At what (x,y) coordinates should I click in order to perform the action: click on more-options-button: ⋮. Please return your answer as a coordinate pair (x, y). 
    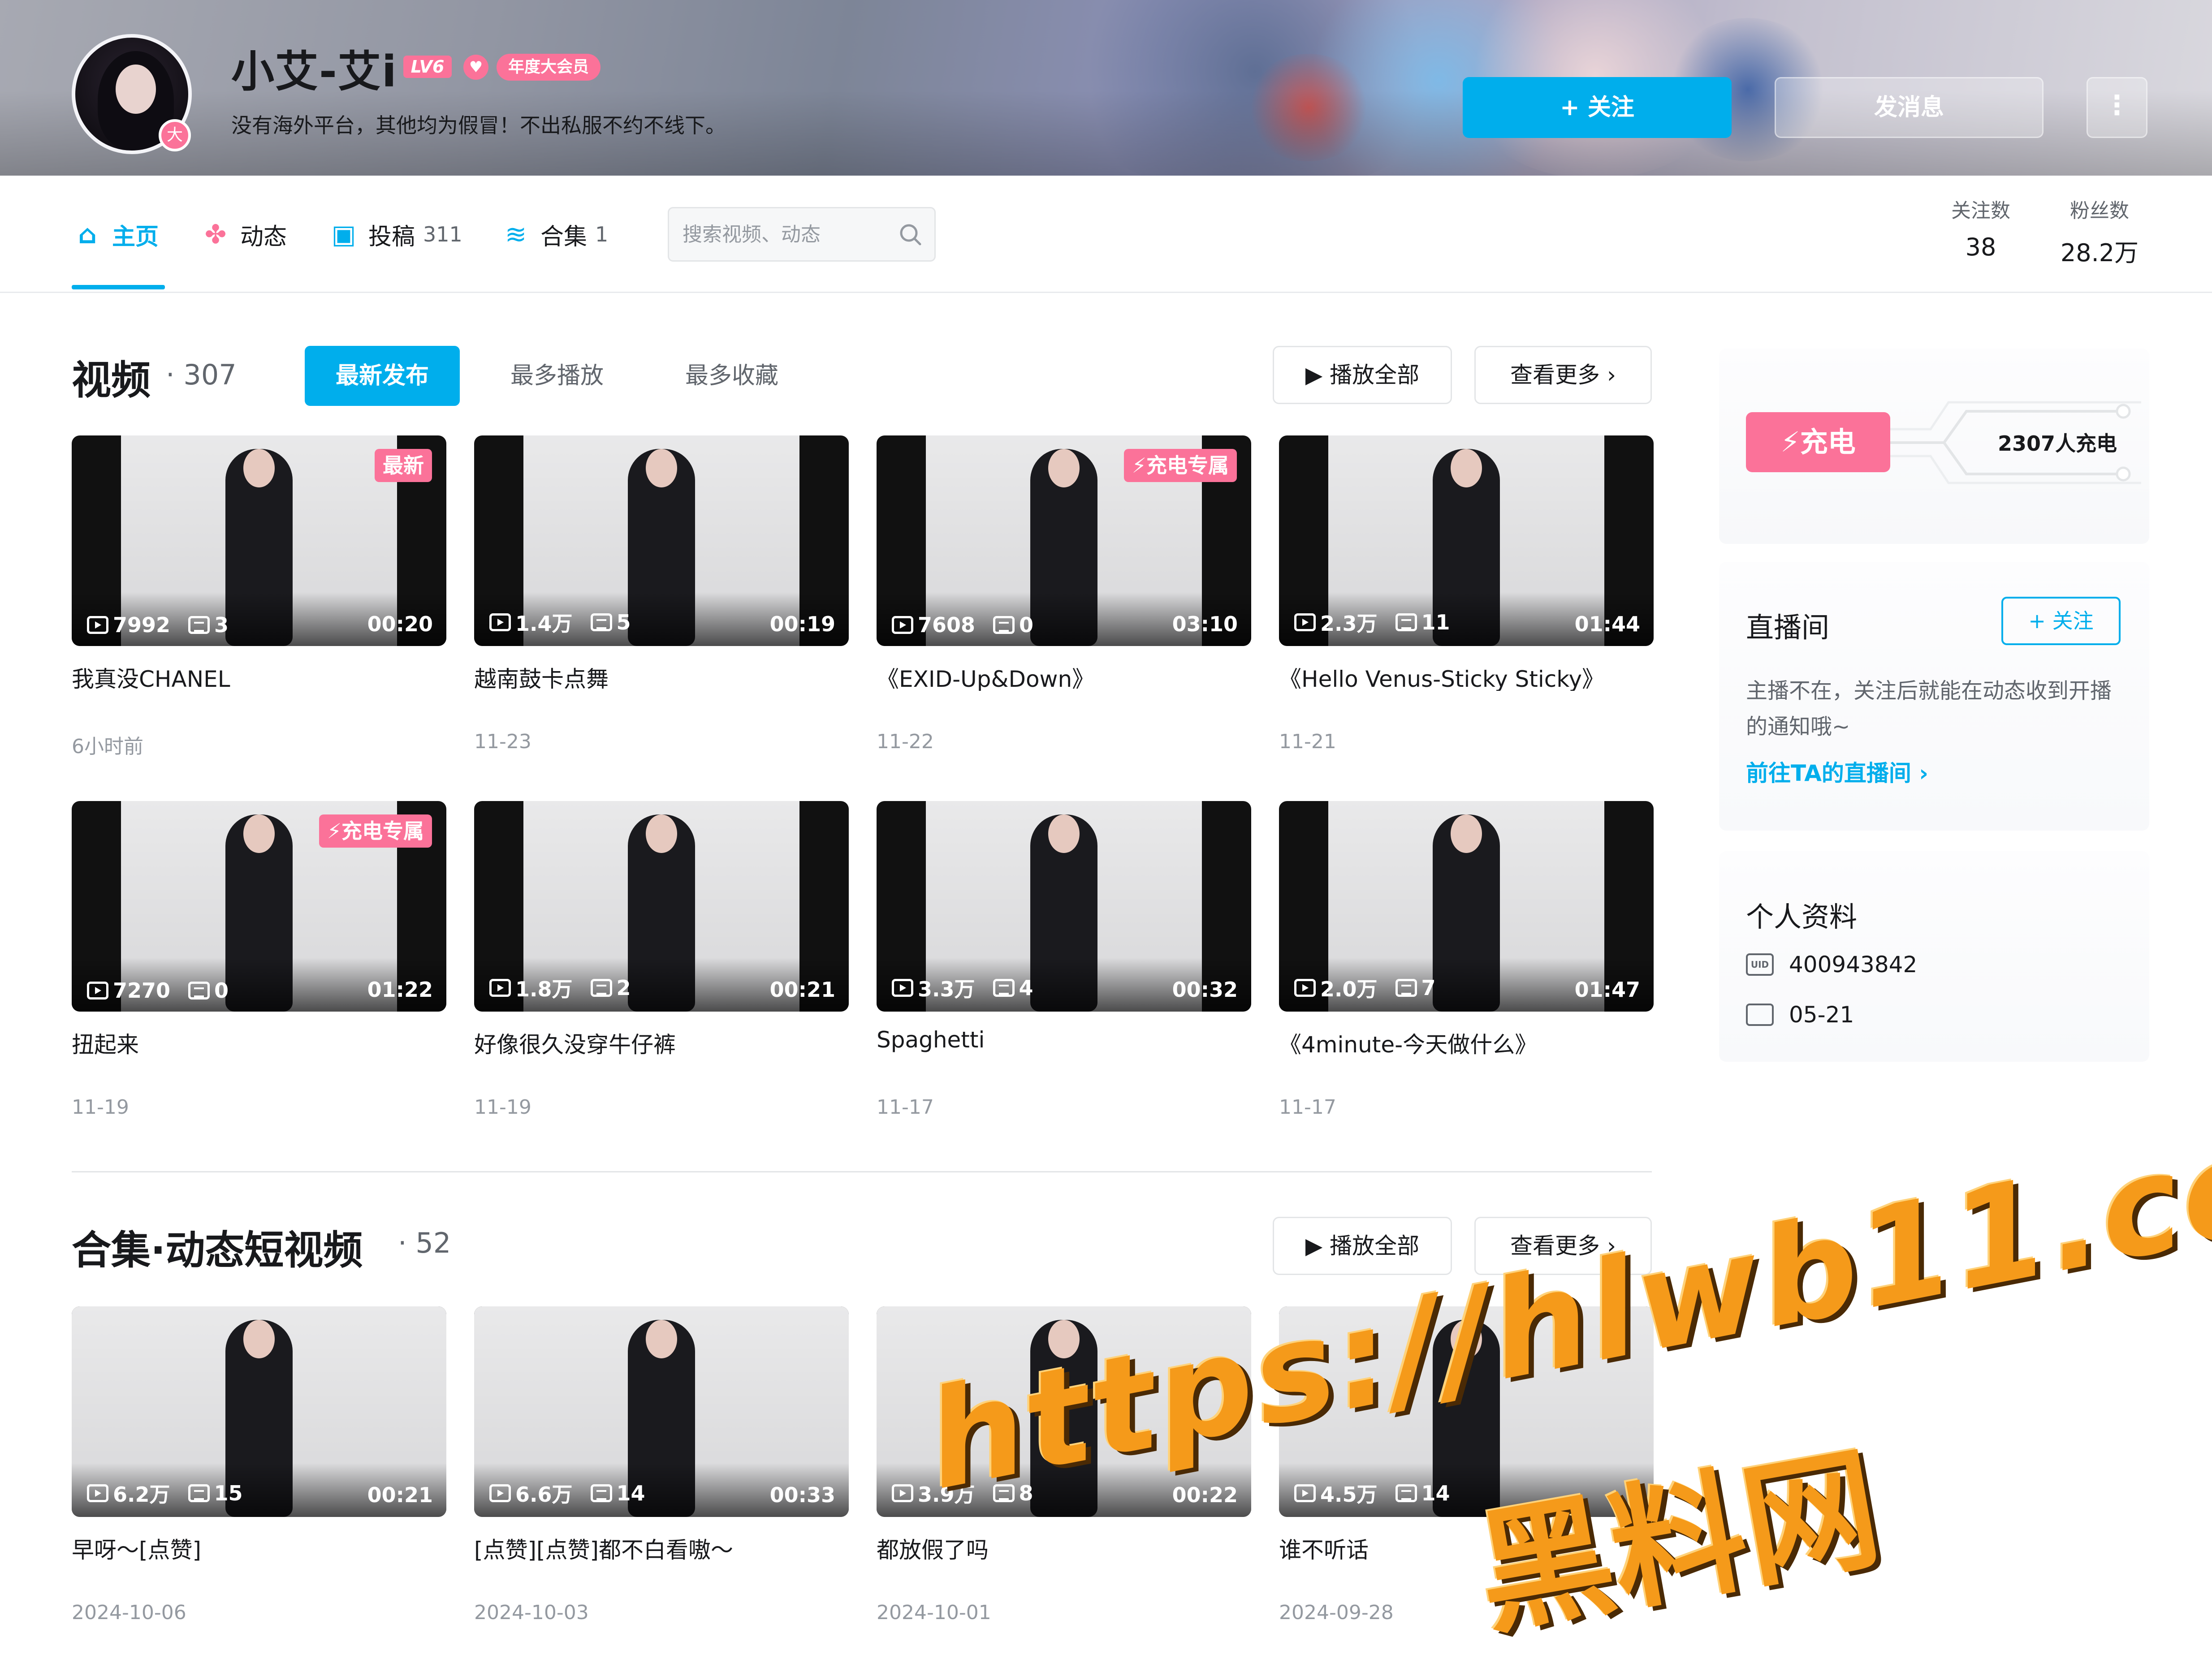
    Looking at the image, I should click on (2117, 107).